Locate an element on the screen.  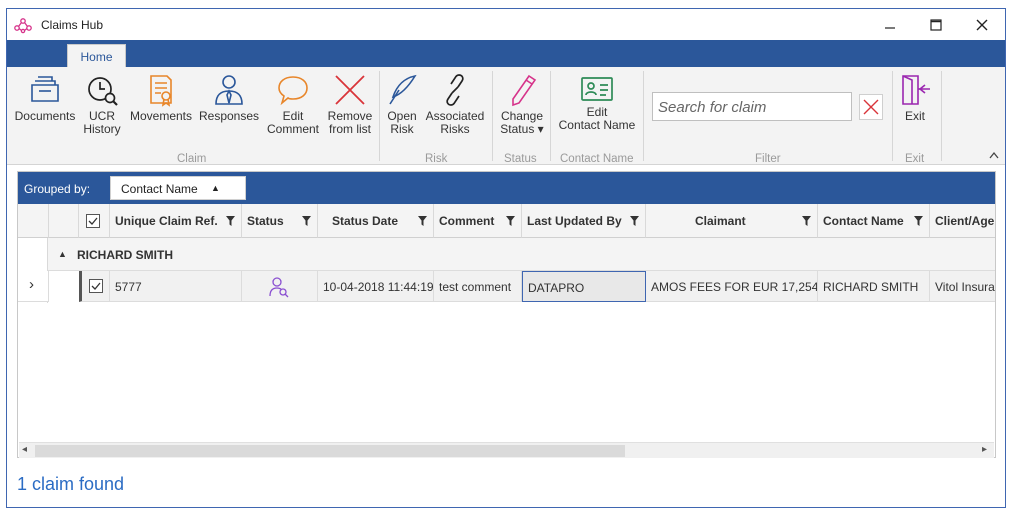
cell-unique-ref: 5777 is located at coordinates (176, 286).